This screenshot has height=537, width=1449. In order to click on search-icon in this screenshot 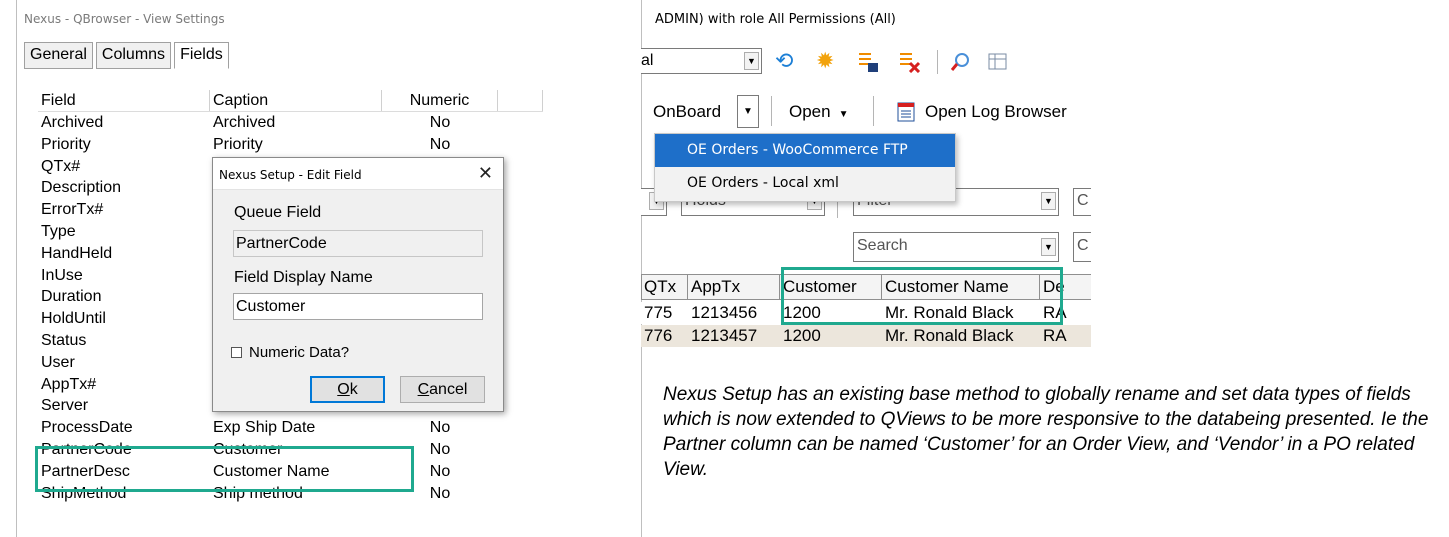, I will do `click(961, 62)`.